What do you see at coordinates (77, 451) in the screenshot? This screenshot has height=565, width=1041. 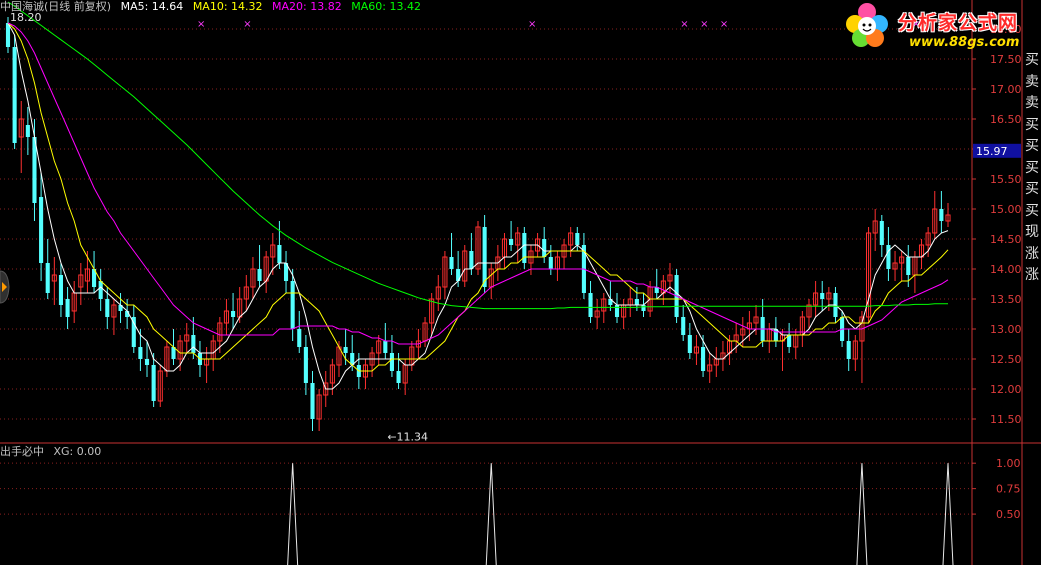 I see `xg-readout: XG: 0.00` at bounding box center [77, 451].